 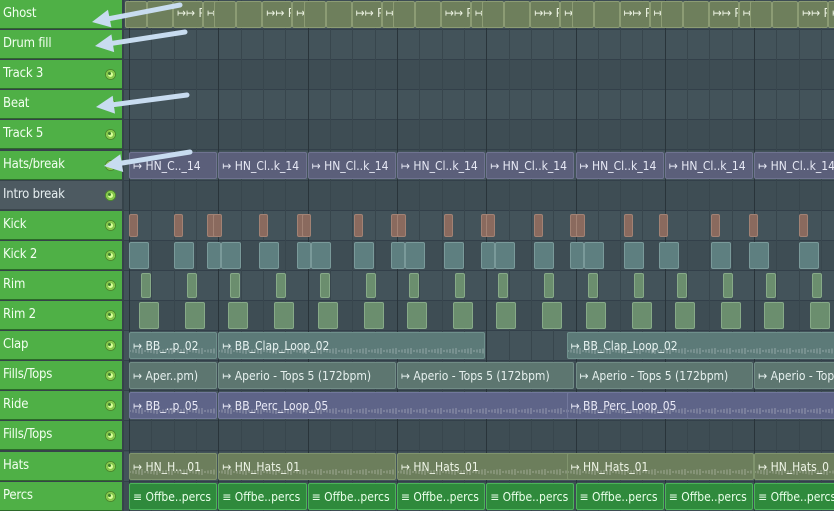 What do you see at coordinates (794, 466) in the screenshot?
I see `hats-clip: ↦ HN_Hats_0` at bounding box center [794, 466].